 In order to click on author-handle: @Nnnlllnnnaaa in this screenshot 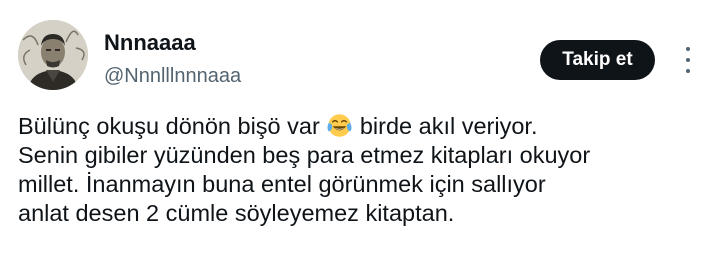, I will do `click(172, 76)`.